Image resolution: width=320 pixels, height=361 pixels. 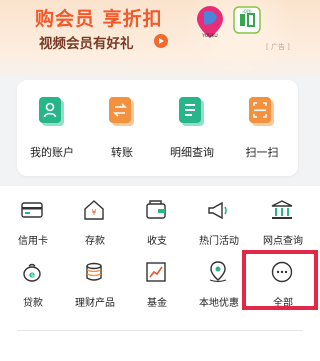 What do you see at coordinates (192, 152) in the screenshot?
I see `quick-action-label: 明细查询` at bounding box center [192, 152].